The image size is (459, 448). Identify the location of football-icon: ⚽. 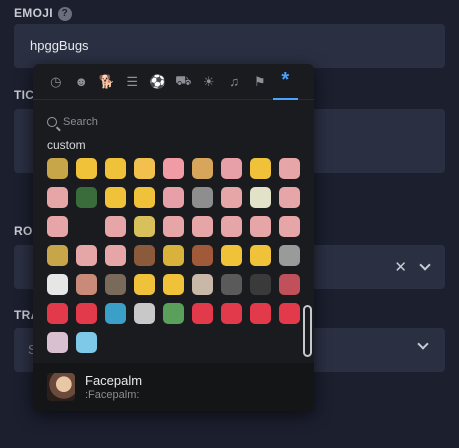
(158, 82).